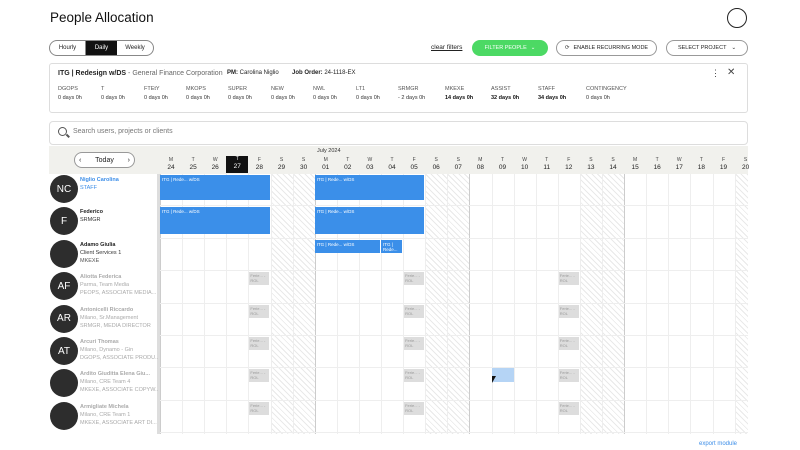 Image resolution: width=800 pixels, height=450 pixels. Describe the element at coordinates (68, 48) in the screenshot. I see `hourly-button: Hourly` at that location.